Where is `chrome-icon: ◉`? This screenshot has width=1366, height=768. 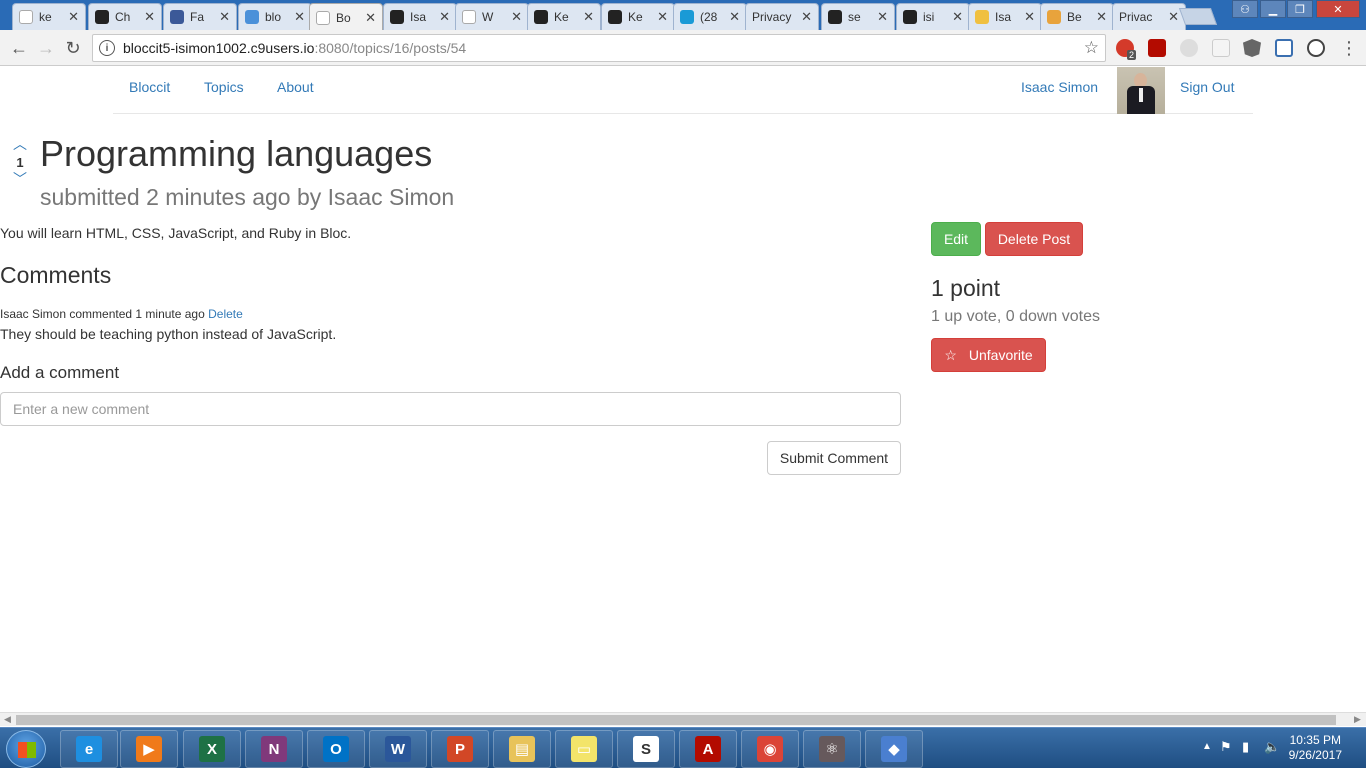 chrome-icon: ◉ is located at coordinates (770, 749).